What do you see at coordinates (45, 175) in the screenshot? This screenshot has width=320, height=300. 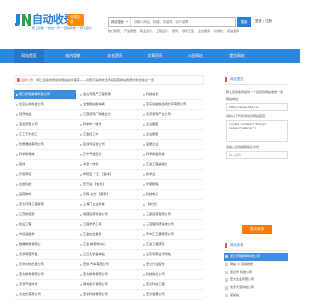 I see `site-link: 乐嘉商贸` at bounding box center [45, 175].